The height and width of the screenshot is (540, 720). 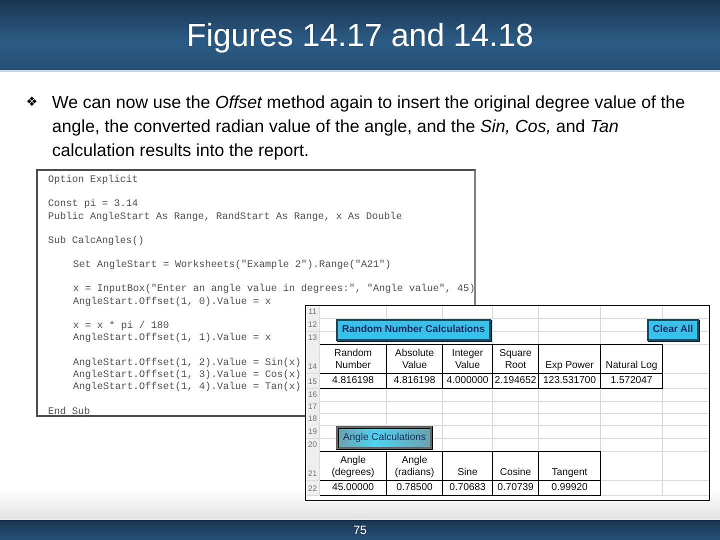 I want to click on code-line: AngleStart.Offset(1, 0).Value = x, so click(x=172, y=303).